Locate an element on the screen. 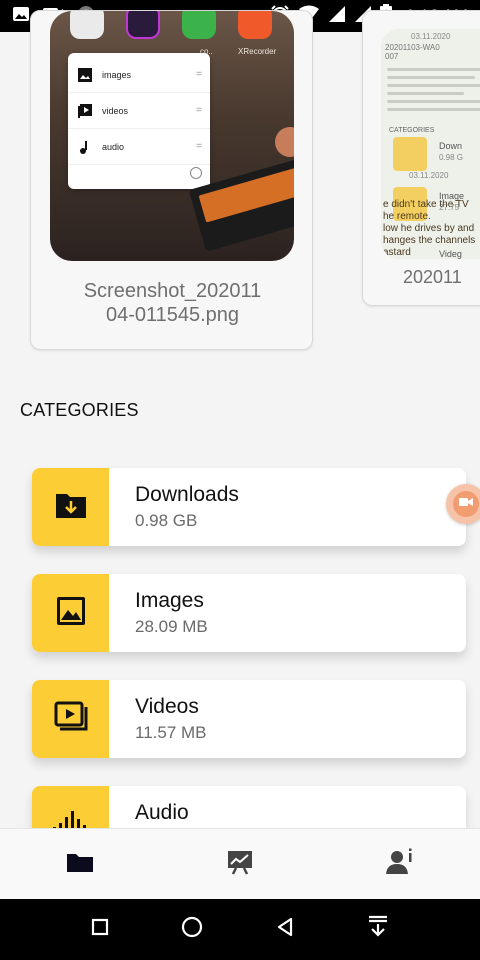 The height and width of the screenshot is (960, 480). circle-home-icon is located at coordinates (192, 929).